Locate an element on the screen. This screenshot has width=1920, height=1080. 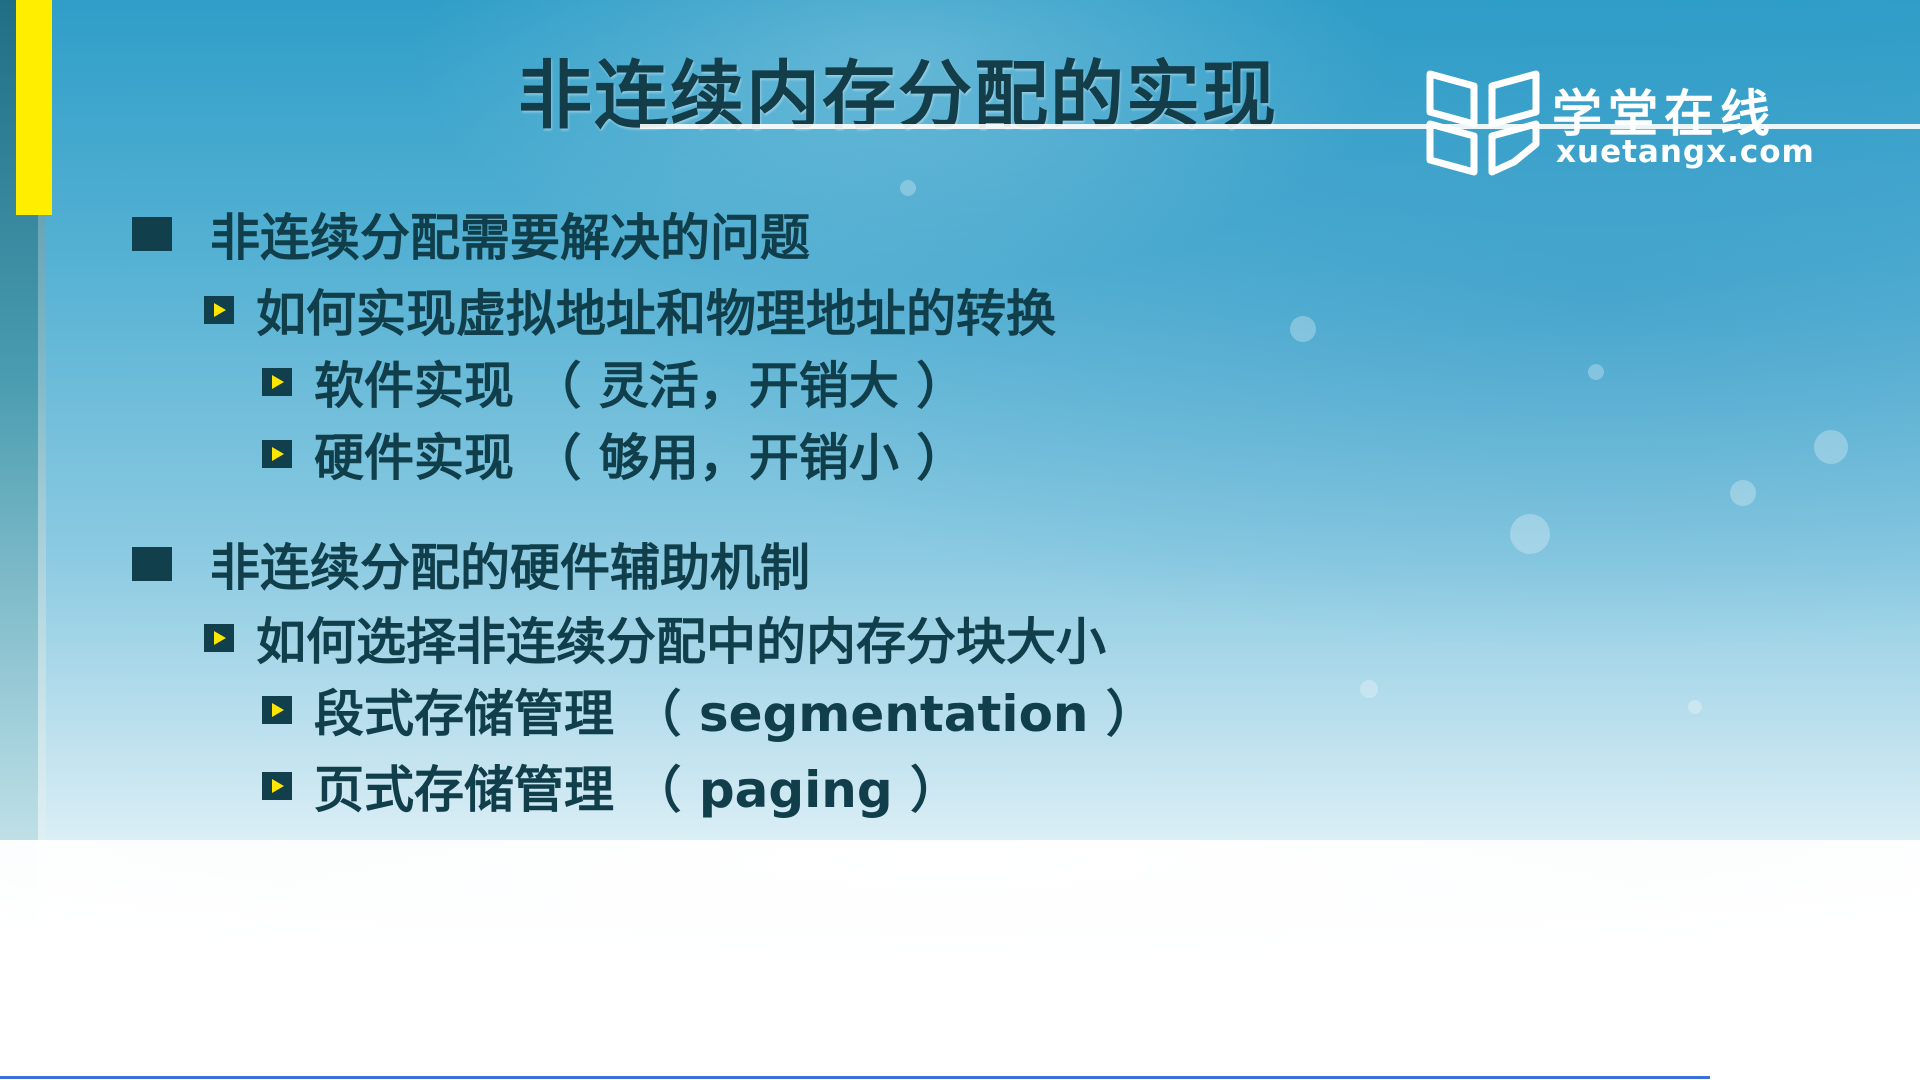
detail-point-text: 软件实现 （ 灵活，开销大 ） is located at coordinates (640, 386).